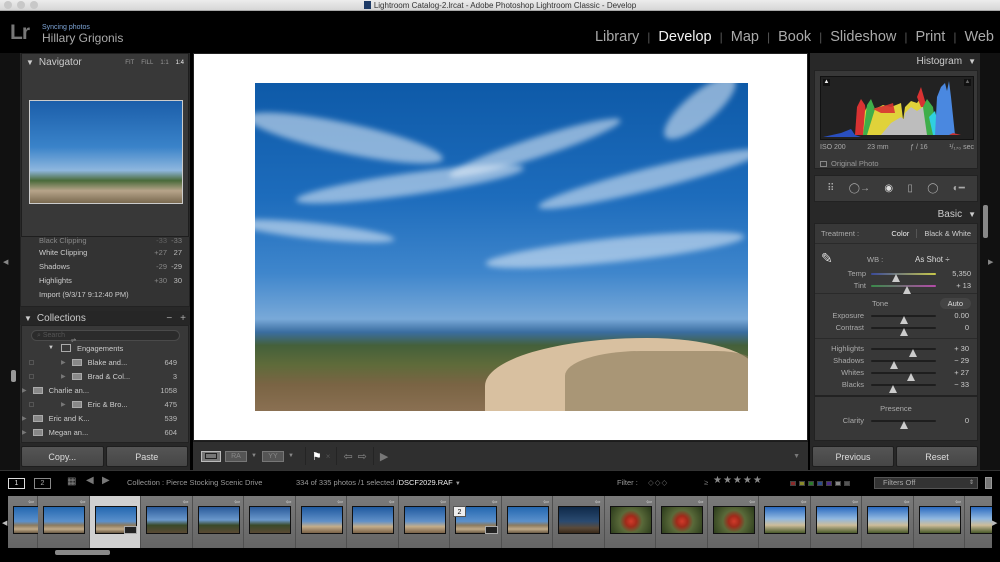  What do you see at coordinates (105, 252) in the screenshot?
I see `history-step: White Clipping +27 27` at bounding box center [105, 252].